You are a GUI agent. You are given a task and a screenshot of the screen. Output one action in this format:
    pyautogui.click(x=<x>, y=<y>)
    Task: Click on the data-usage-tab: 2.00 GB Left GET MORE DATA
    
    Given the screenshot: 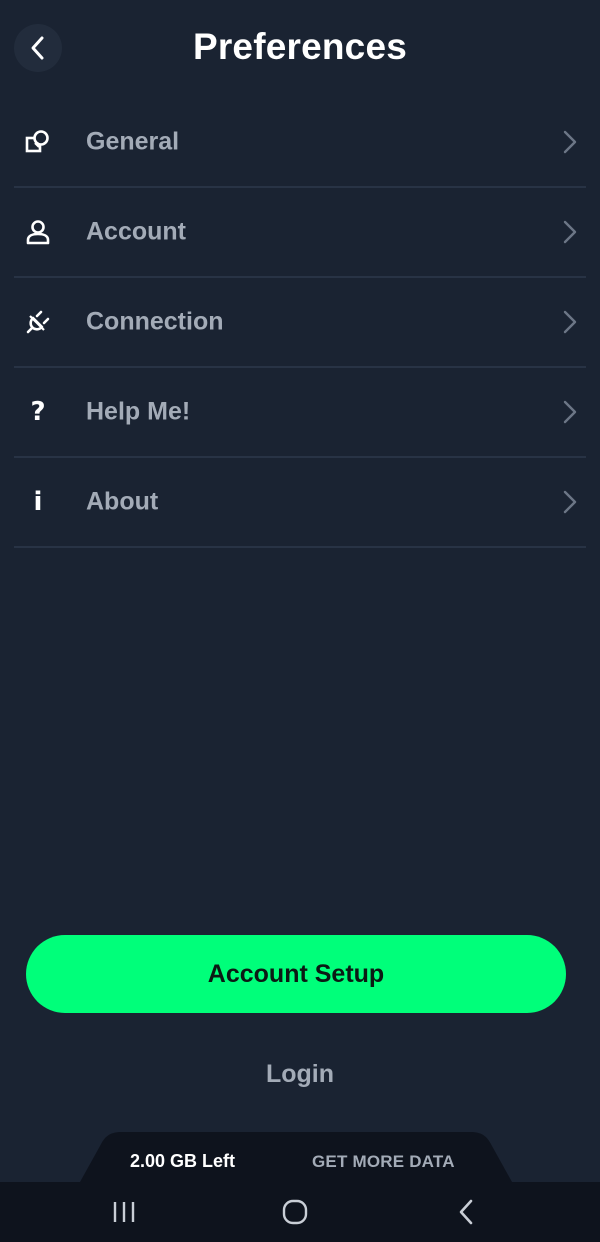 What is the action you would take?
    pyautogui.click(x=296, y=1157)
    